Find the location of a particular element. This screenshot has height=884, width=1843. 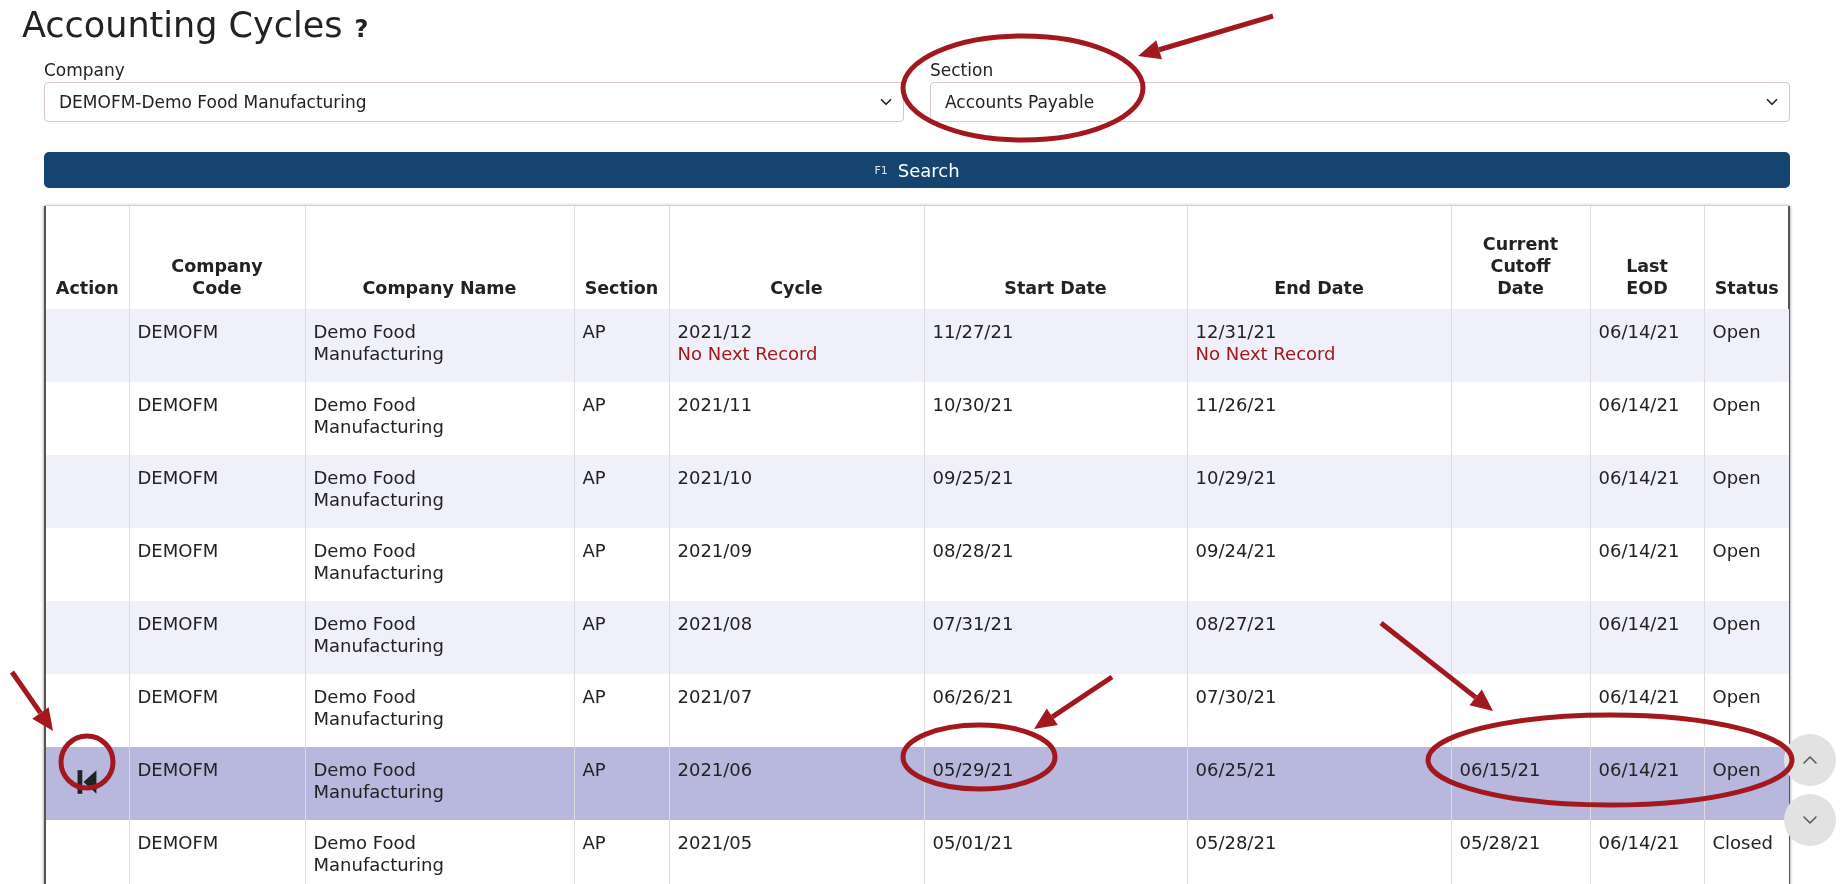

table-cell: 09/25/21 is located at coordinates (1055, 491).